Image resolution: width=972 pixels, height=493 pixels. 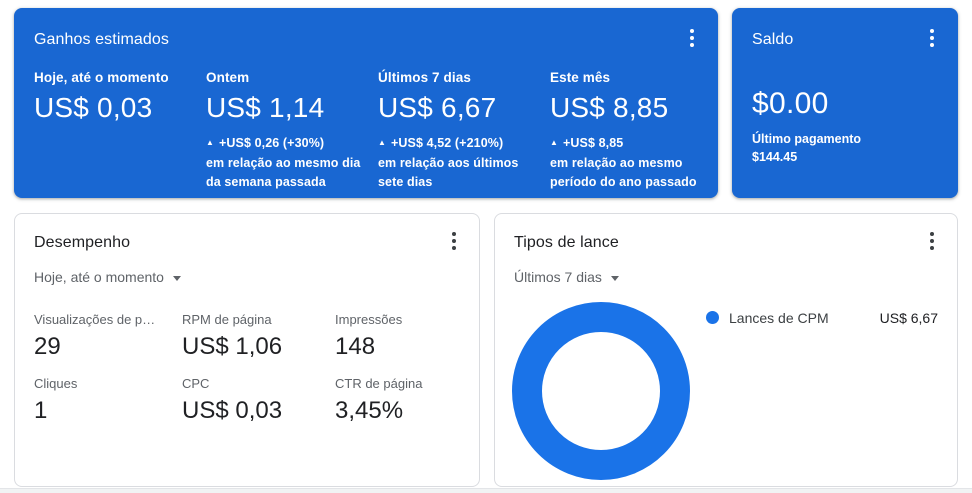 I want to click on period-selector: Hoje, até o momento, so click(x=107, y=277).